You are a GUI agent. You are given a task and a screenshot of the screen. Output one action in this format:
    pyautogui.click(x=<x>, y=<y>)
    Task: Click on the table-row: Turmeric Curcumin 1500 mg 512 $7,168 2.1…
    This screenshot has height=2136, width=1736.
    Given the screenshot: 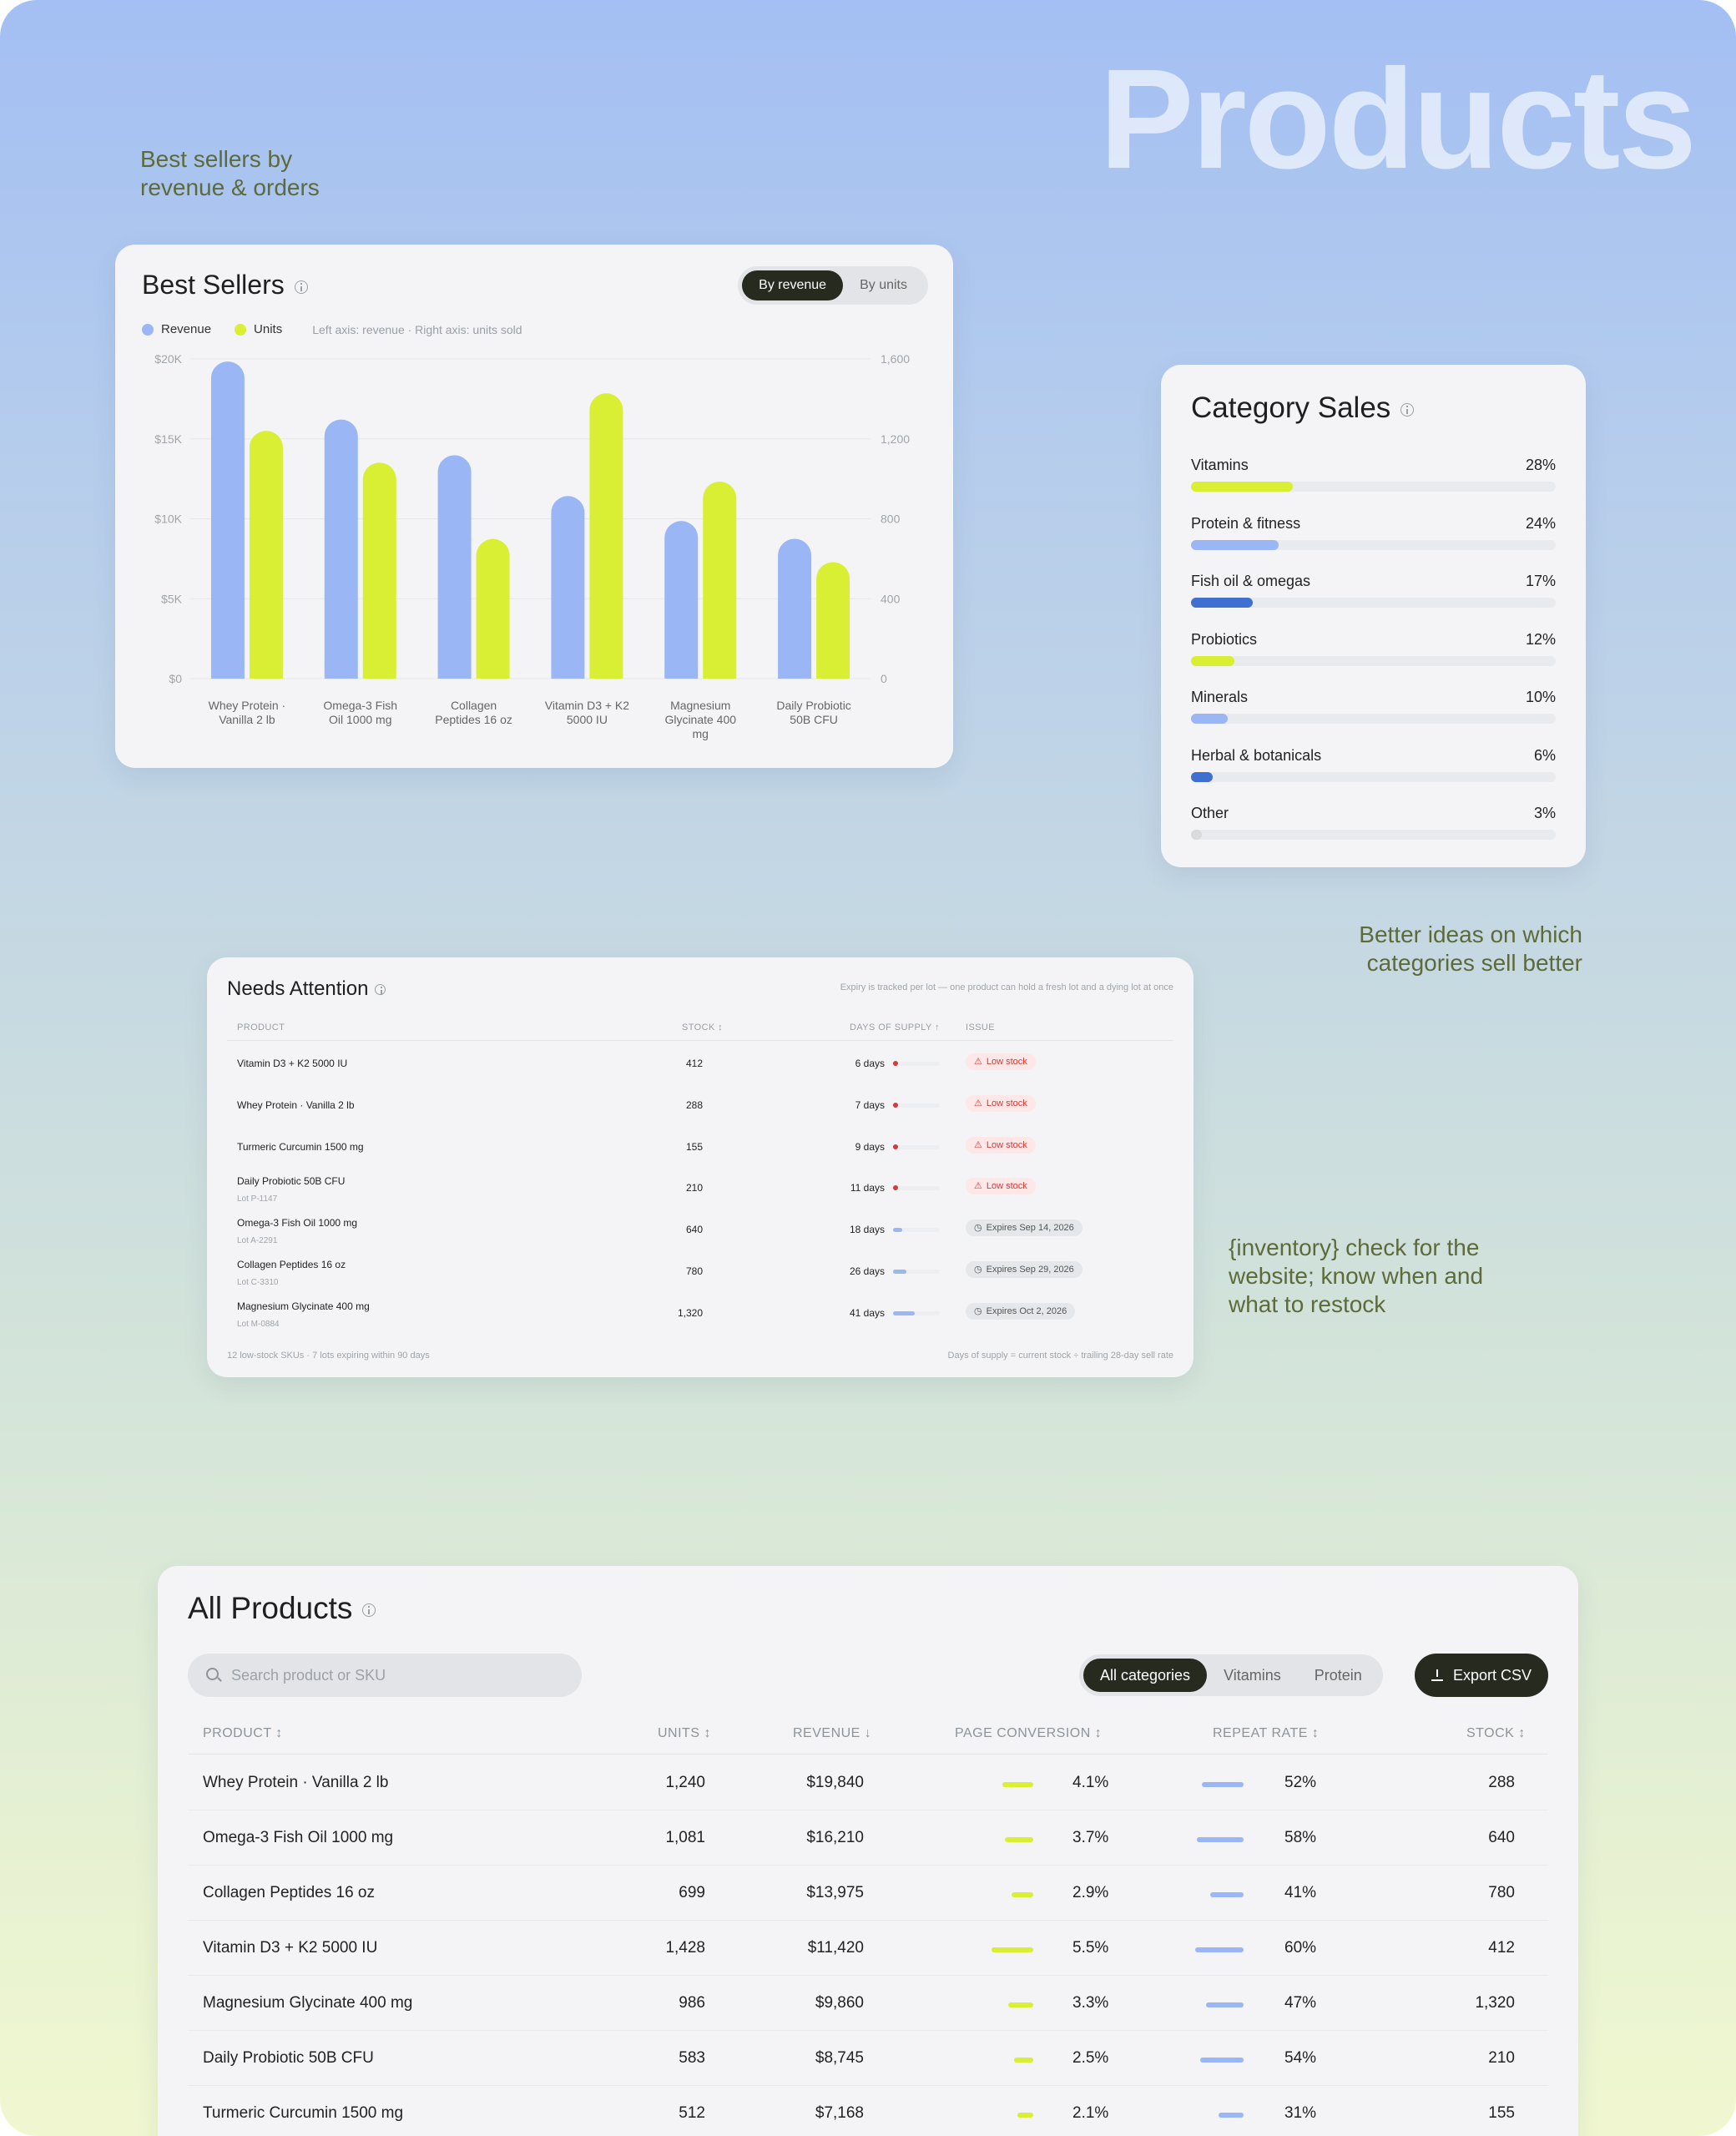 What is the action you would take?
    pyautogui.click(x=868, y=2111)
    